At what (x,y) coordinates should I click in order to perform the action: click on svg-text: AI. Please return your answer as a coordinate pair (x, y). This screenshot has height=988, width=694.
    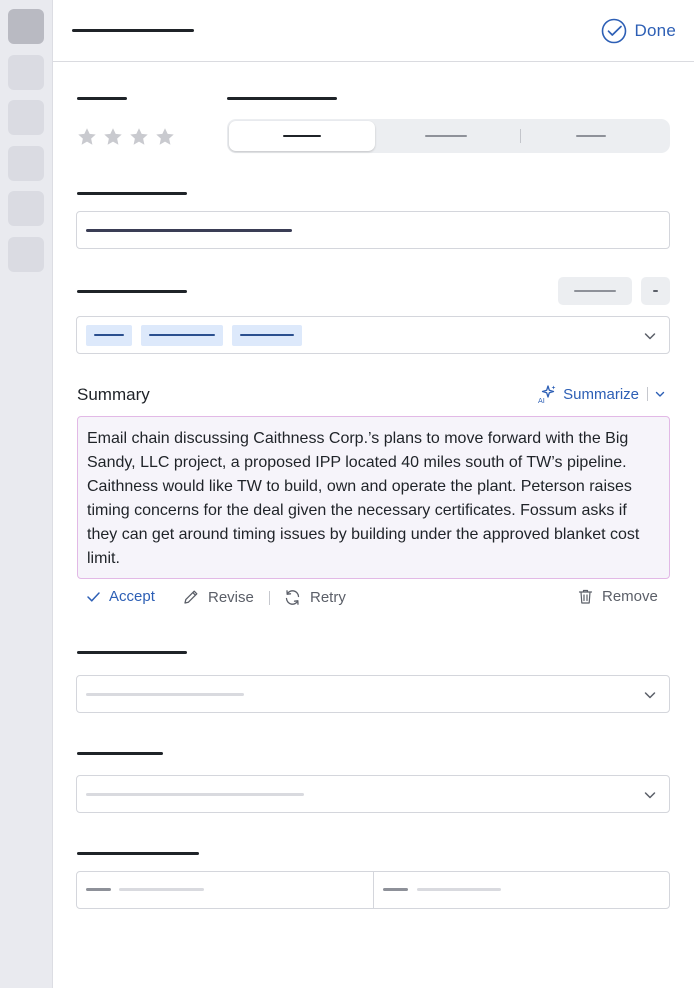
    Looking at the image, I should click on (541, 400).